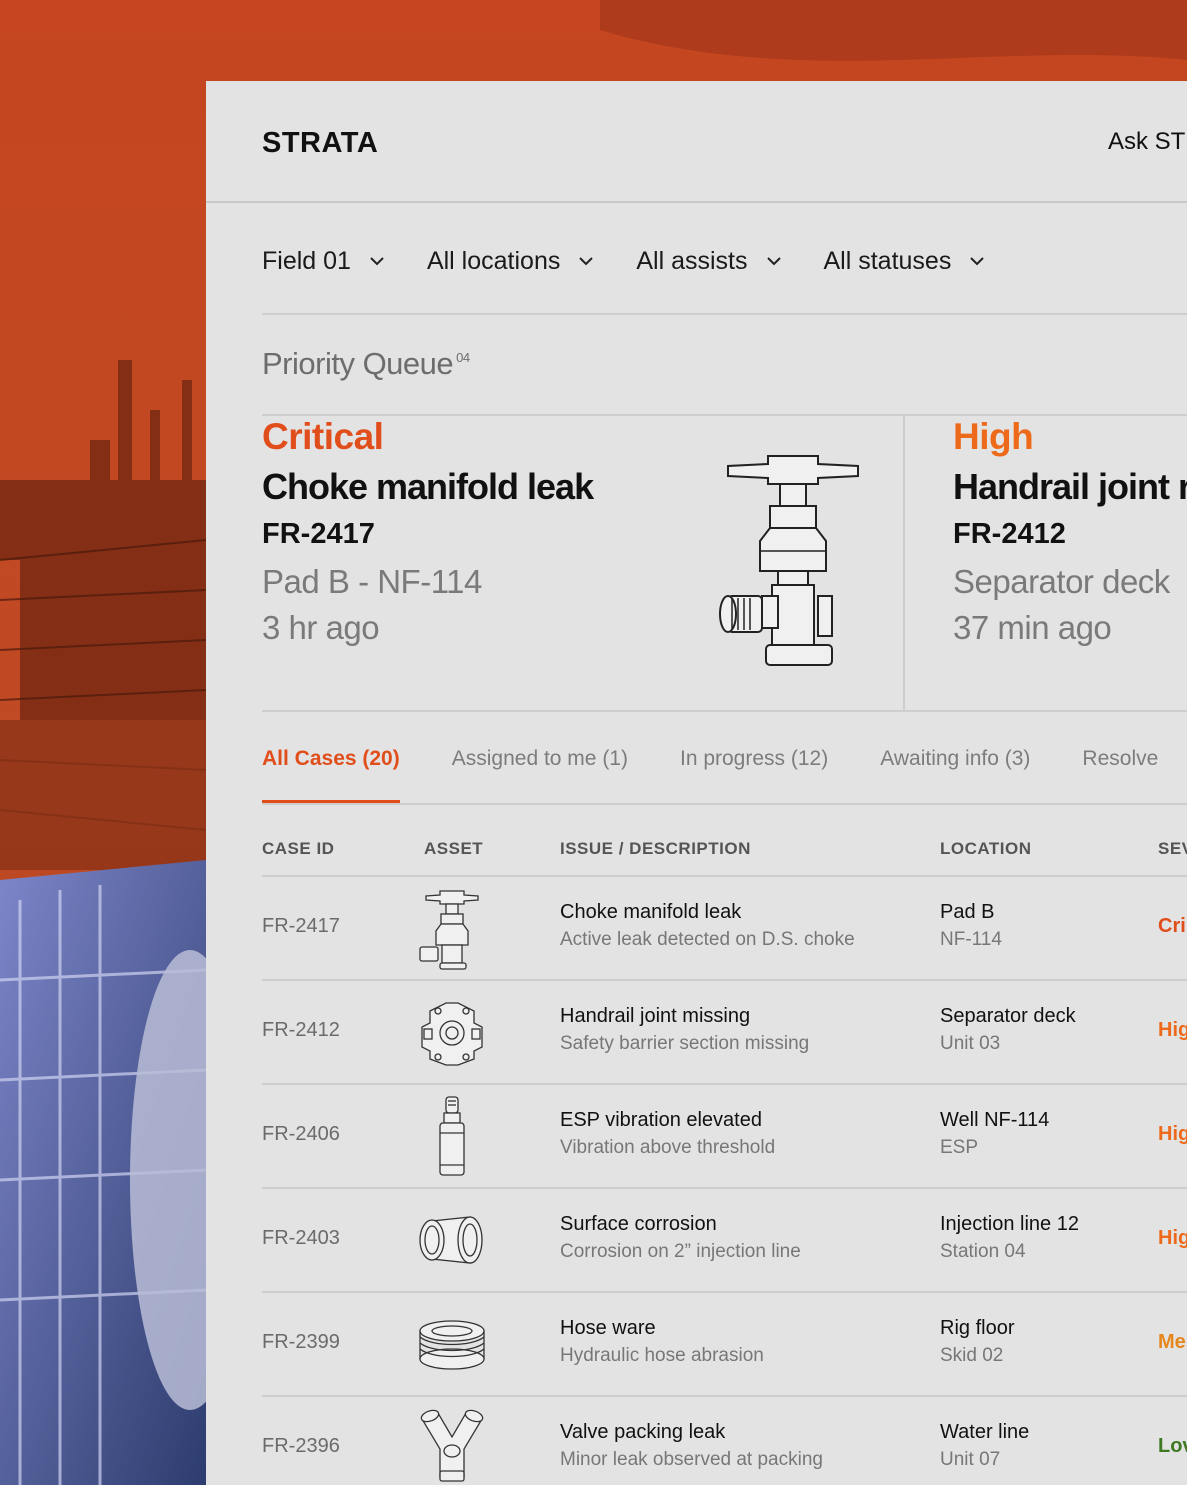 Image resolution: width=1187 pixels, height=1485 pixels. I want to click on location: Injection line 12, so click(1009, 1224).